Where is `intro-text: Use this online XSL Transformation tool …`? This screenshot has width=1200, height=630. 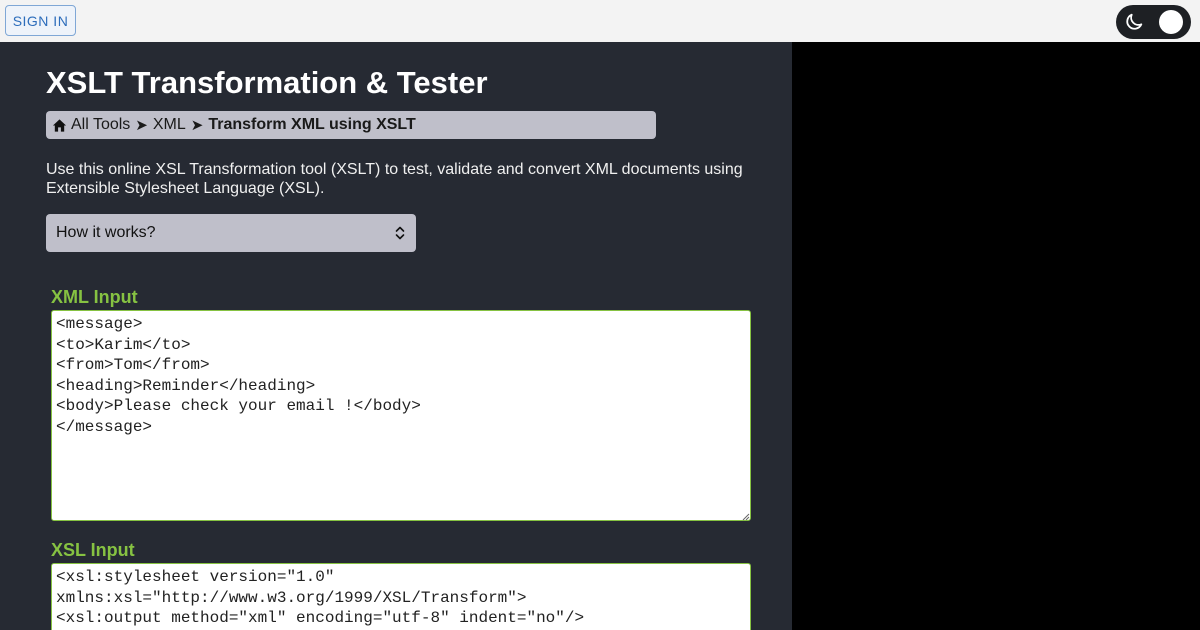 intro-text: Use this online XSL Transformation tool … is located at coordinates (394, 179).